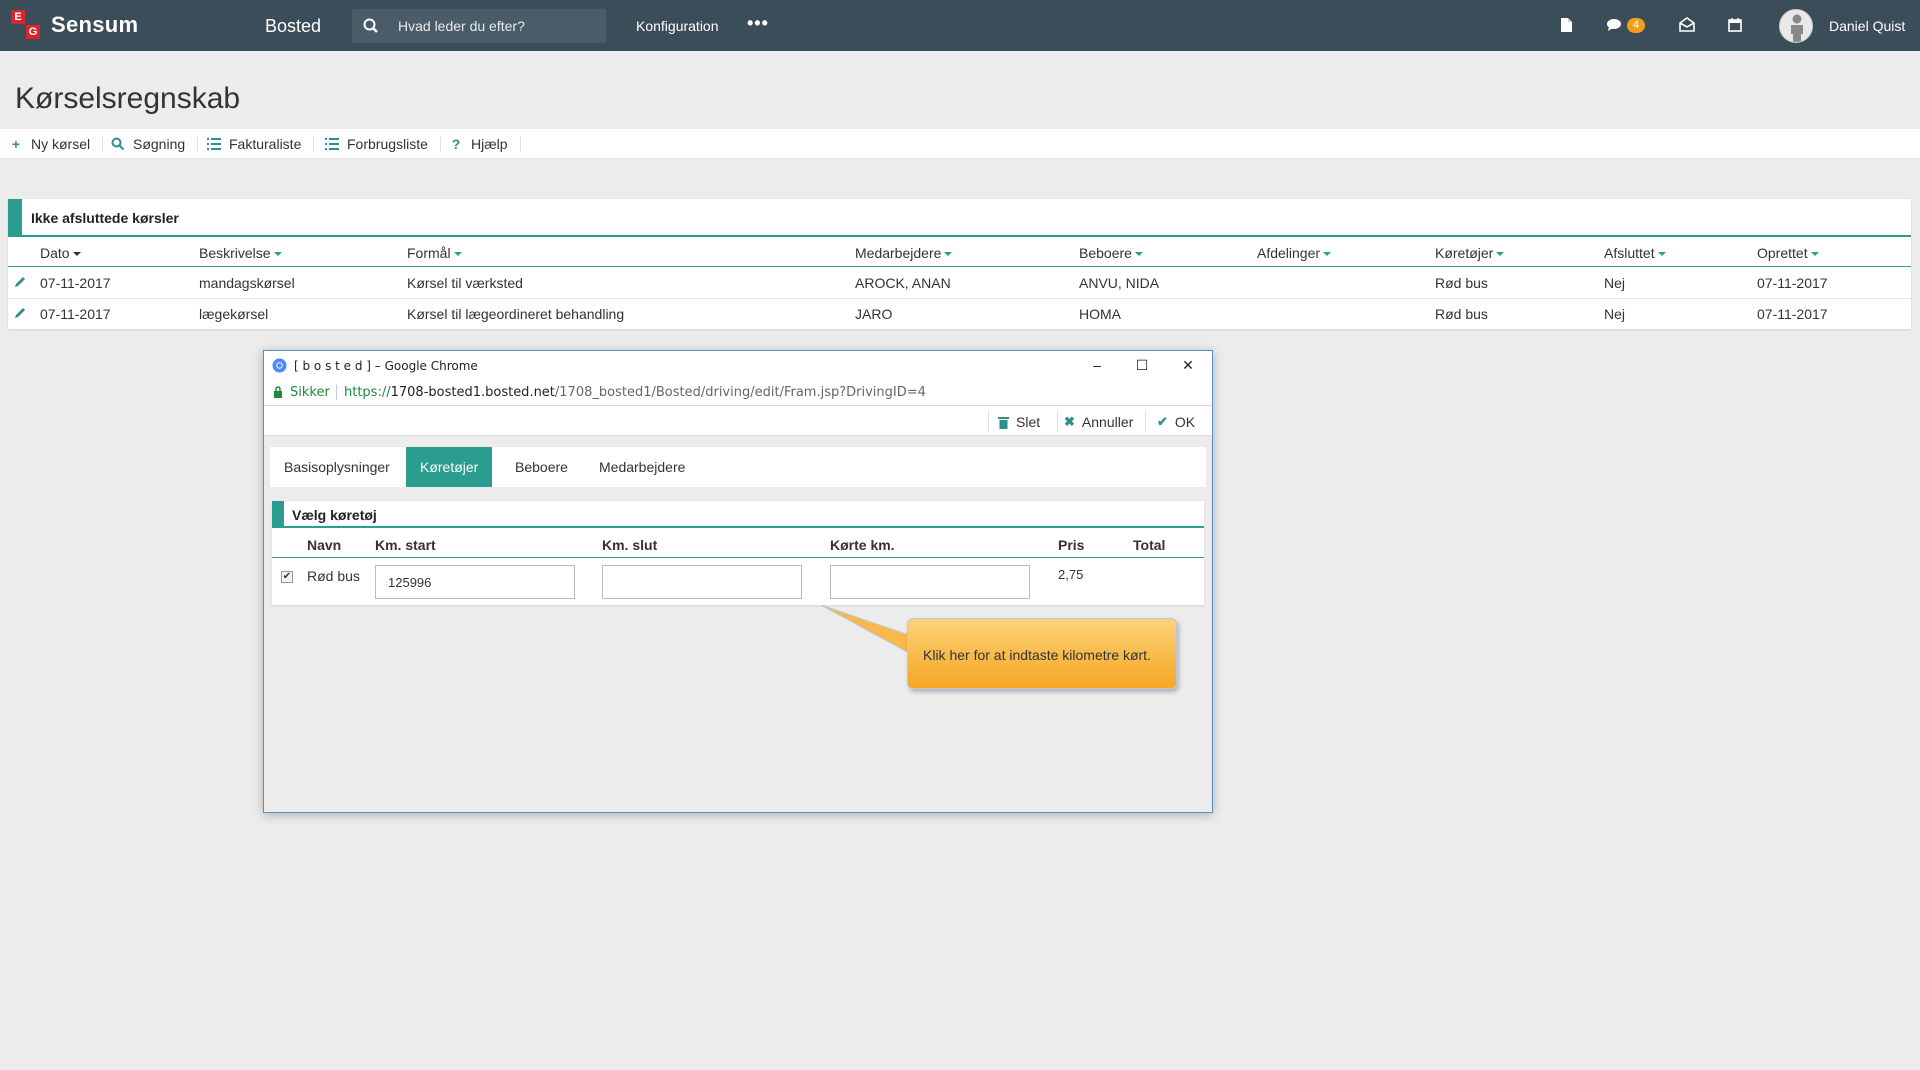 The width and height of the screenshot is (1920, 1070). Describe the element at coordinates (738, 514) in the screenshot. I see `panel-header: Vælg køretøj` at that location.